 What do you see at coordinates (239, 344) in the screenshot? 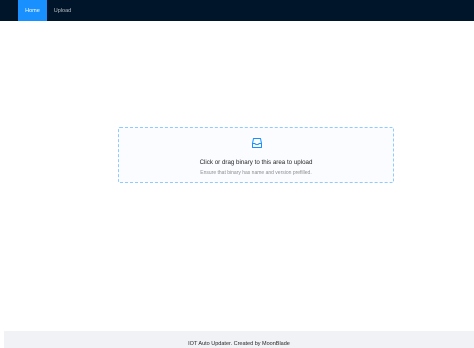
I see `footer-text: IOT Auto Updater. Created by MoonBlade` at bounding box center [239, 344].